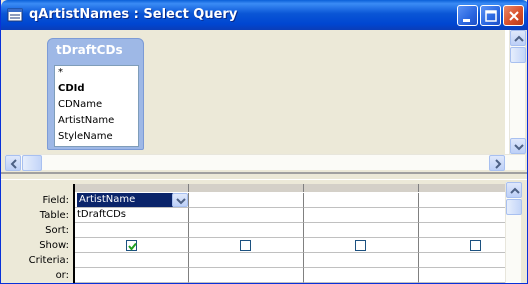  What do you see at coordinates (60, 72) in the screenshot?
I see `field-item-all: *` at bounding box center [60, 72].